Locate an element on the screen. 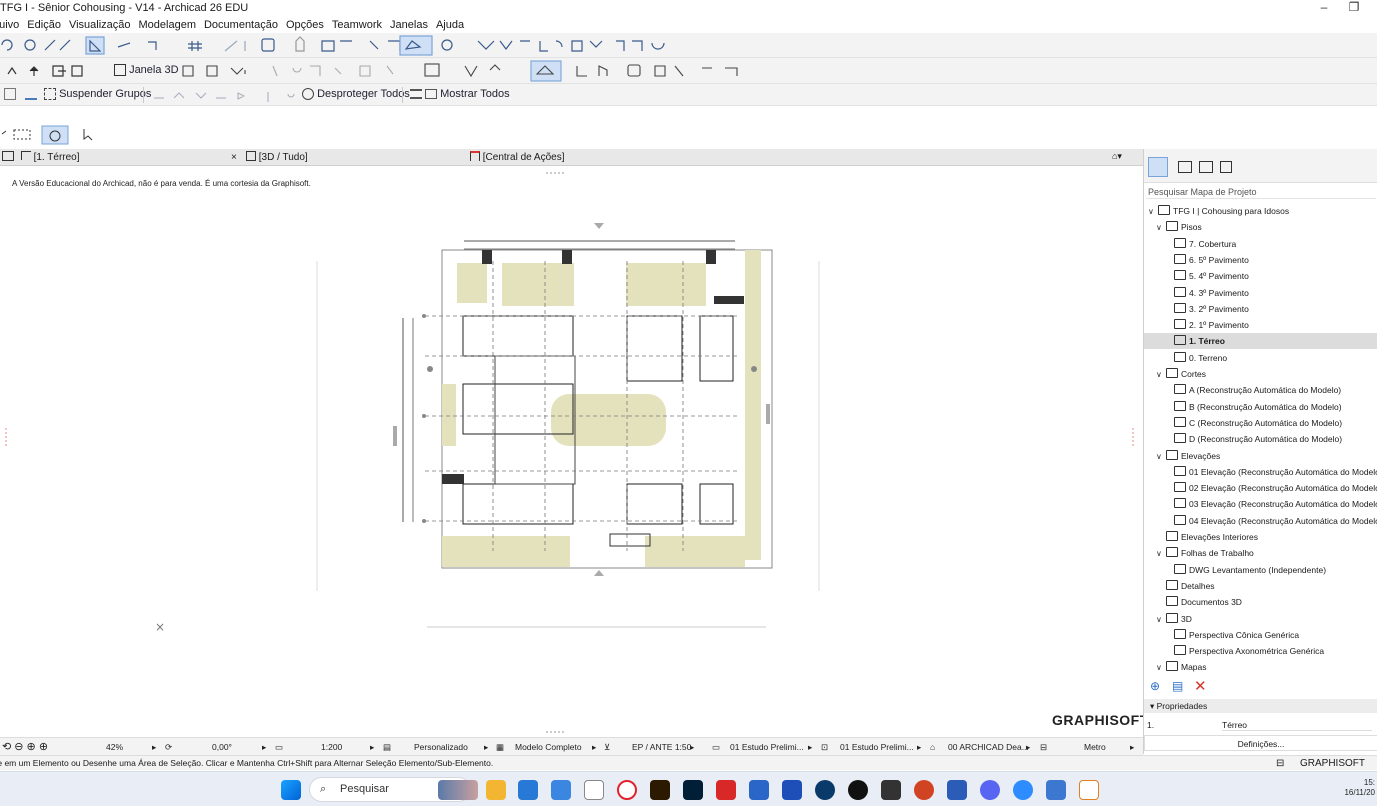 This screenshot has width=1377, height=806. photoshop-icon is located at coordinates (693, 790).